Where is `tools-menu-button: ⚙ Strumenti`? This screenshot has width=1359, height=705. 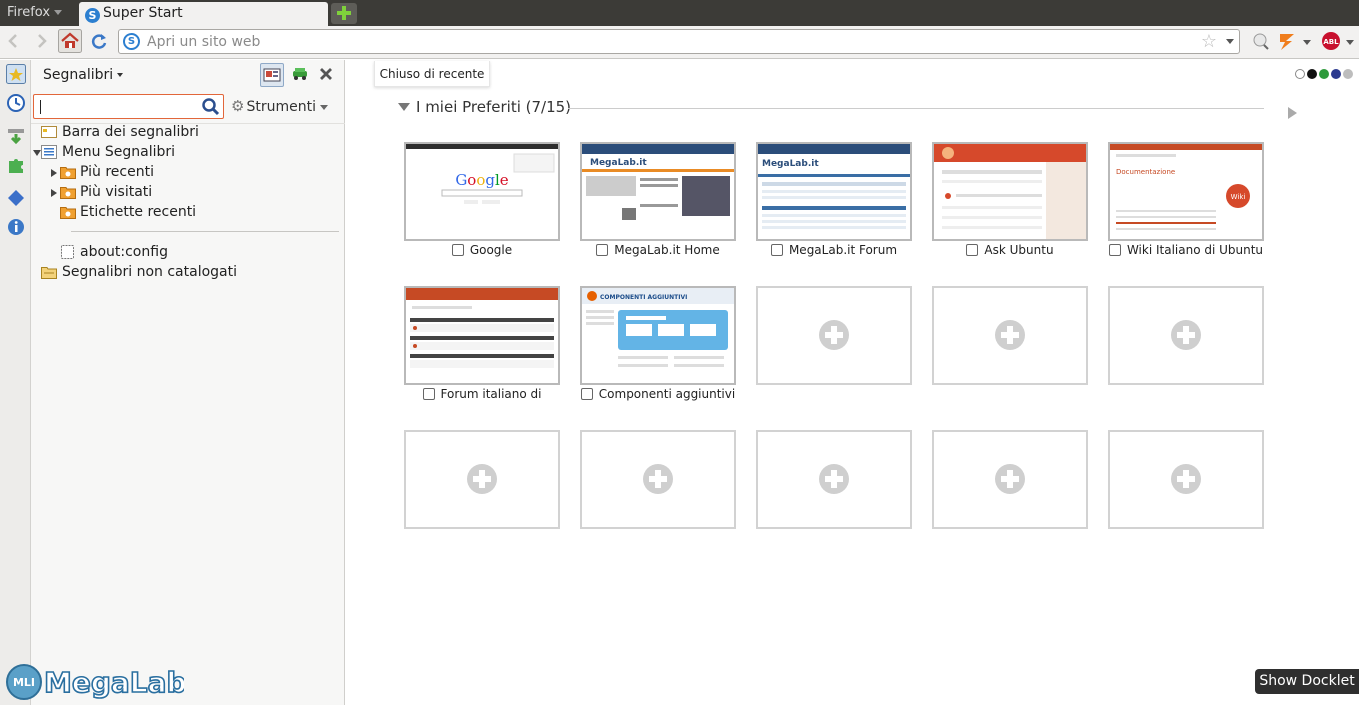 tools-menu-button: ⚙ Strumenti is located at coordinates (279, 106).